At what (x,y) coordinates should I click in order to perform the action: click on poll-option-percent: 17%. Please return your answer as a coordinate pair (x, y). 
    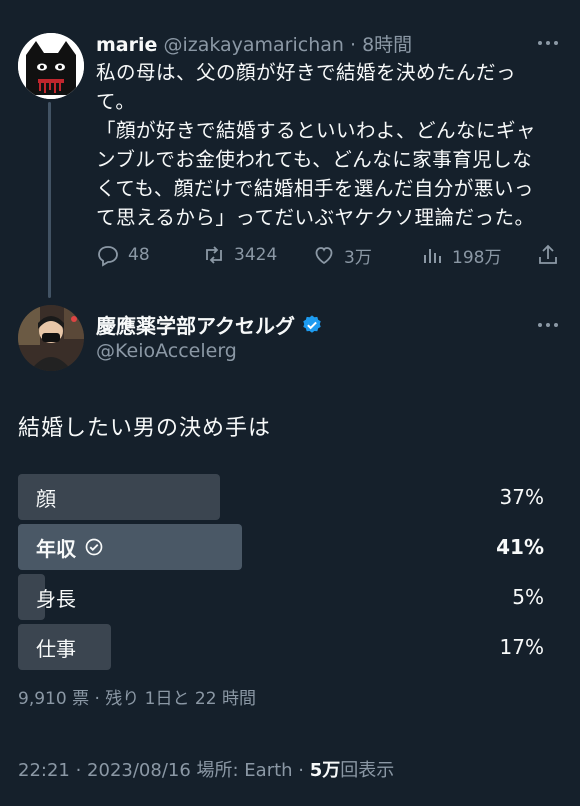
    Looking at the image, I should click on (521, 647).